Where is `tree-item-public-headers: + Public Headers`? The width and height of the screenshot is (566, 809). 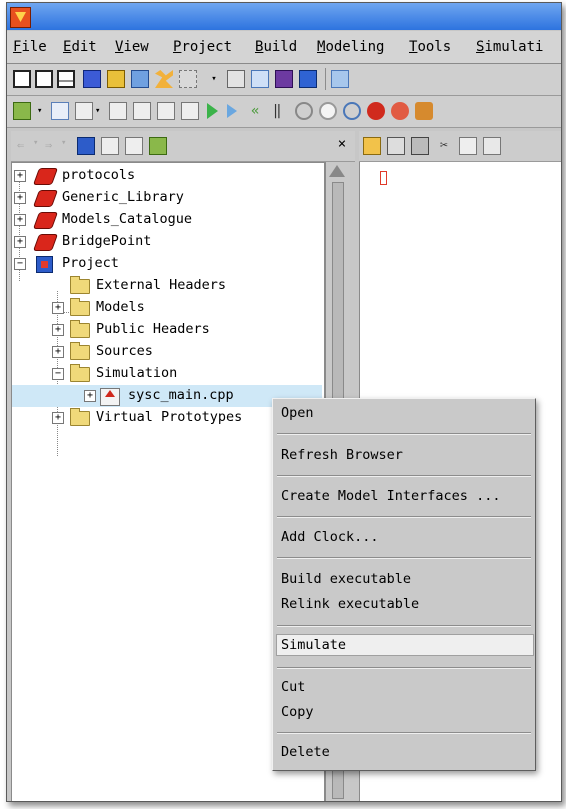 tree-item-public-headers: + Public Headers is located at coordinates (167, 330).